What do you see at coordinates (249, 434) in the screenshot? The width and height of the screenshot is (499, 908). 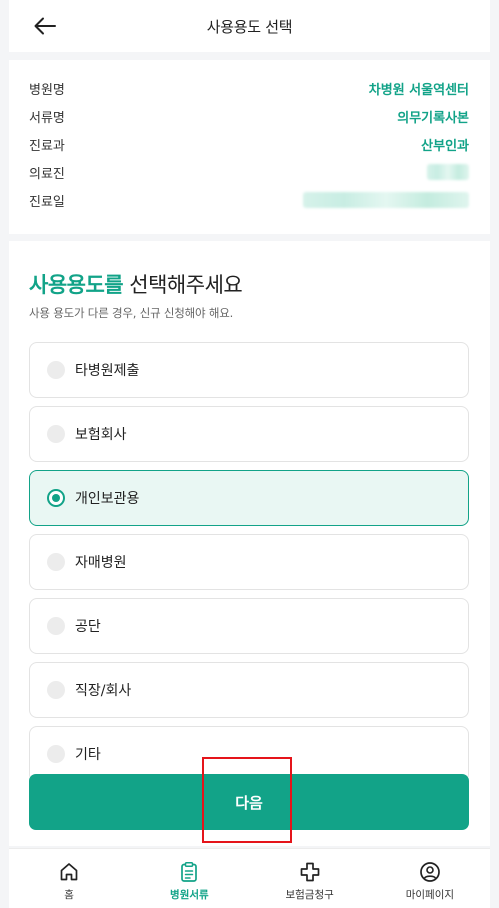 I see `option-insurance: 보험회사` at bounding box center [249, 434].